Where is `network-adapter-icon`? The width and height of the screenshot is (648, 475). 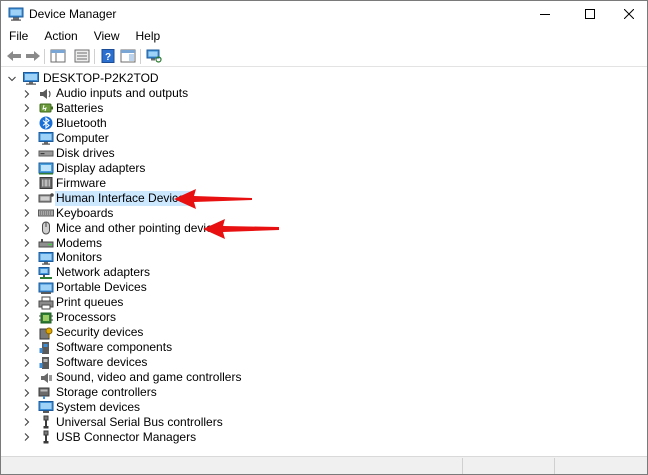
network-adapter-icon is located at coordinates (46, 273).